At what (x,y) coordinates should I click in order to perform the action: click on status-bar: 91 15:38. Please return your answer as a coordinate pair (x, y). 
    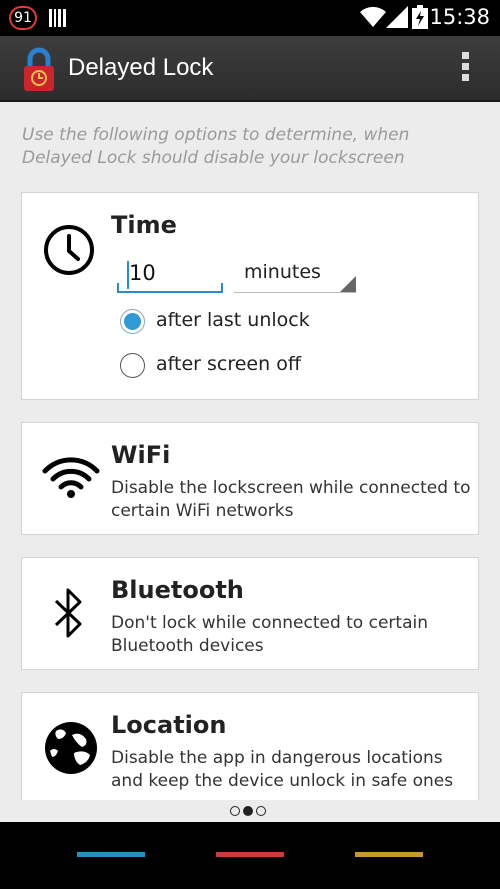
    Looking at the image, I should click on (250, 18).